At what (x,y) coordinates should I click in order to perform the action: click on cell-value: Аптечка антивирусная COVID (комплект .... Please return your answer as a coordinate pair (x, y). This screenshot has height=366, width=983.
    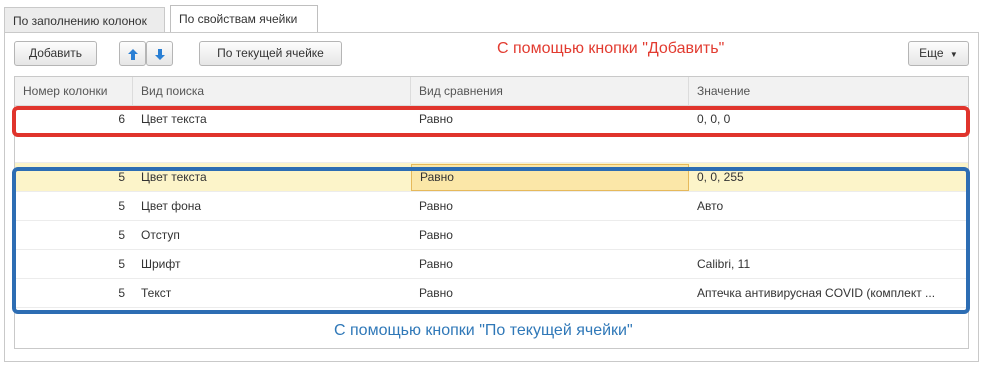
    Looking at the image, I should click on (828, 293).